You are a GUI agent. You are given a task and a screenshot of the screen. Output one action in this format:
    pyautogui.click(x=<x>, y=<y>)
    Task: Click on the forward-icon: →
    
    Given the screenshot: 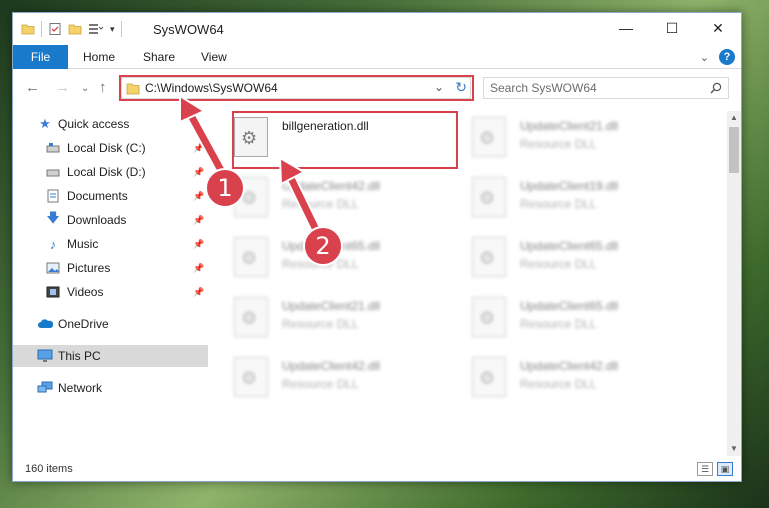 What is the action you would take?
    pyautogui.click(x=62, y=87)
    